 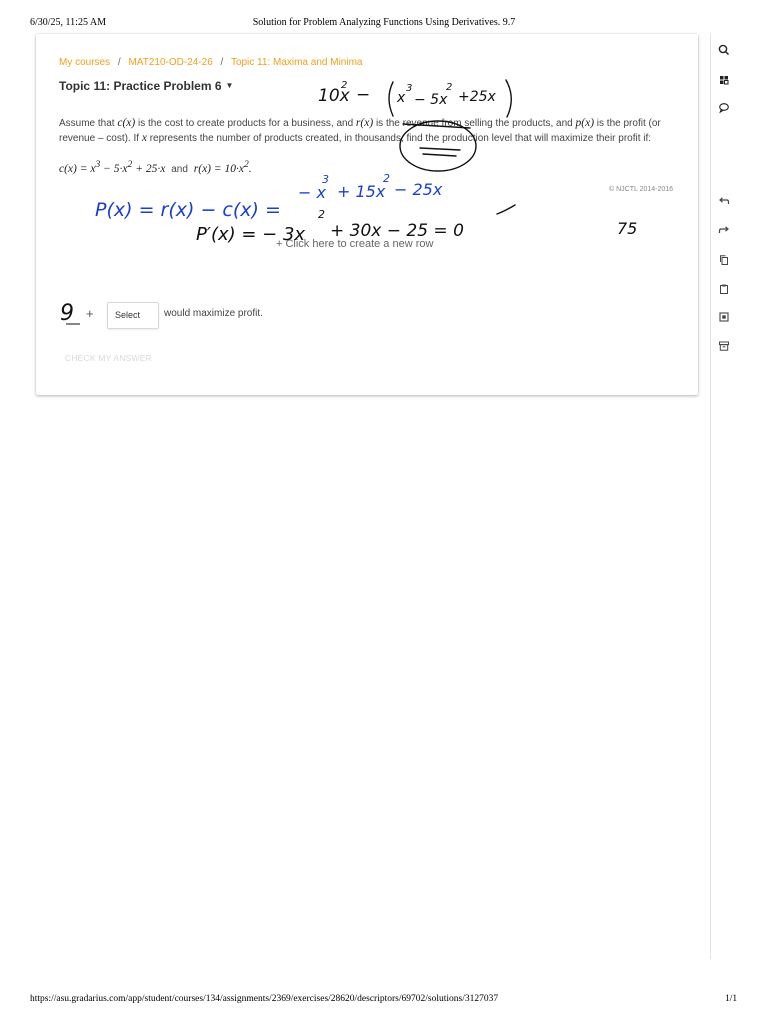 I want to click on caret-down-icon: ▼, so click(x=229, y=85).